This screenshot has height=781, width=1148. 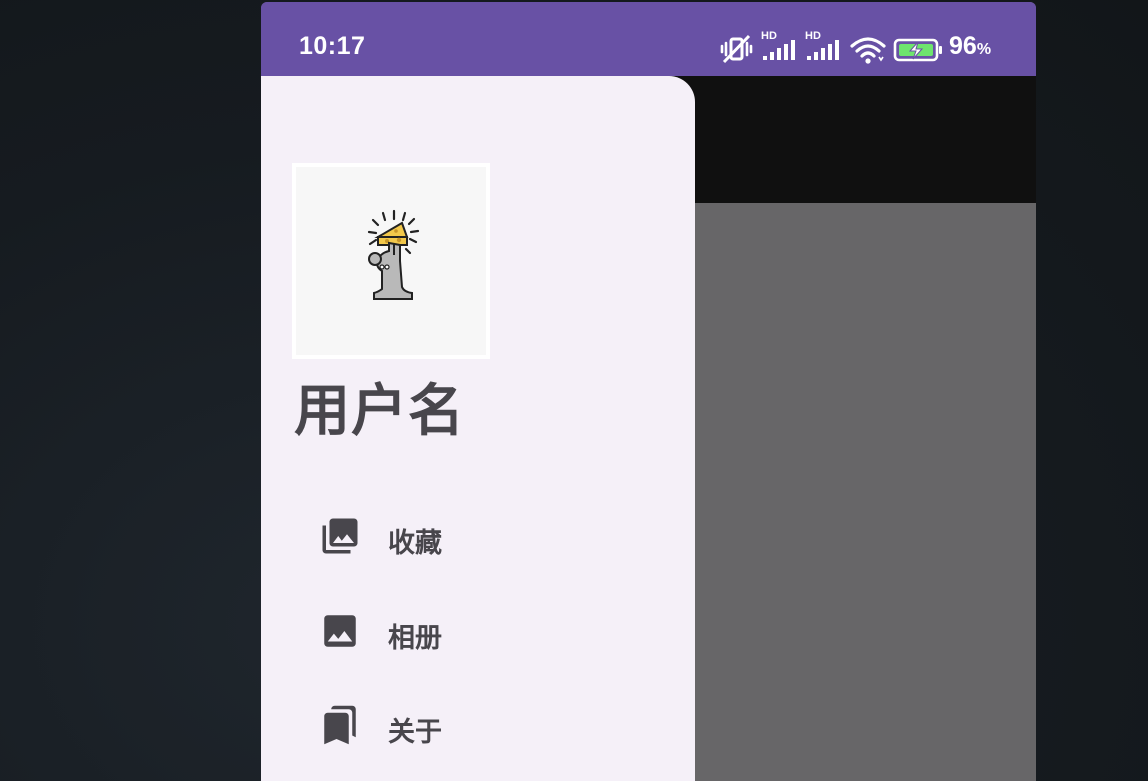 I want to click on drawer-item-about: 关于, so click(x=478, y=725).